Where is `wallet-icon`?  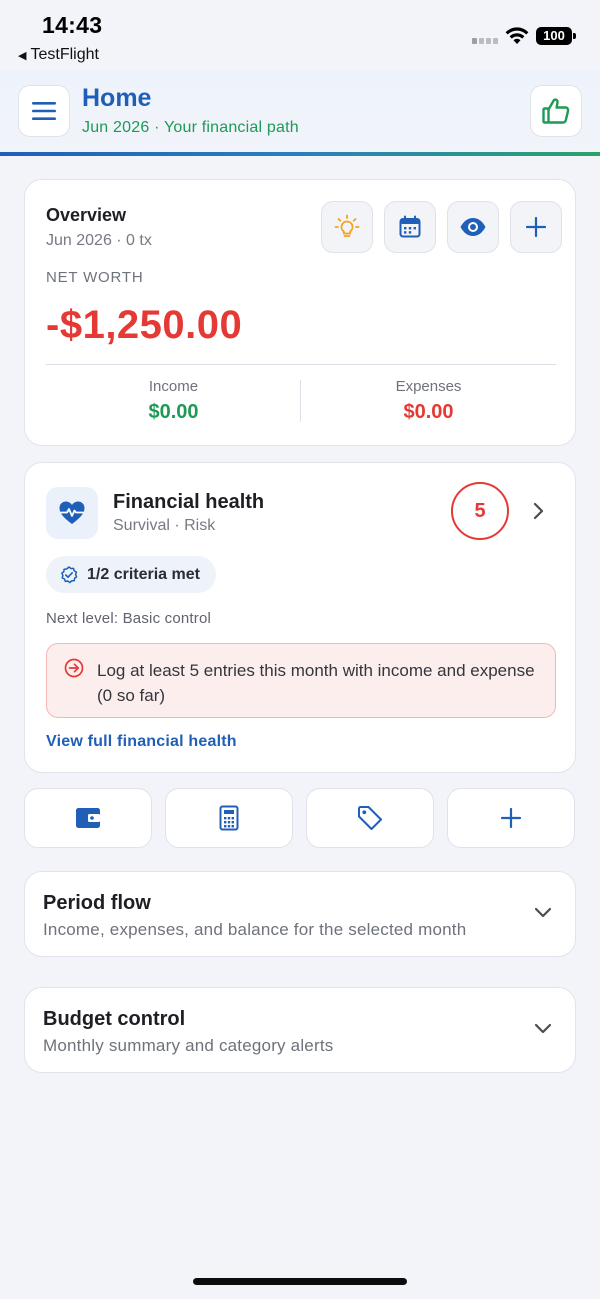
wallet-icon is located at coordinates (88, 818).